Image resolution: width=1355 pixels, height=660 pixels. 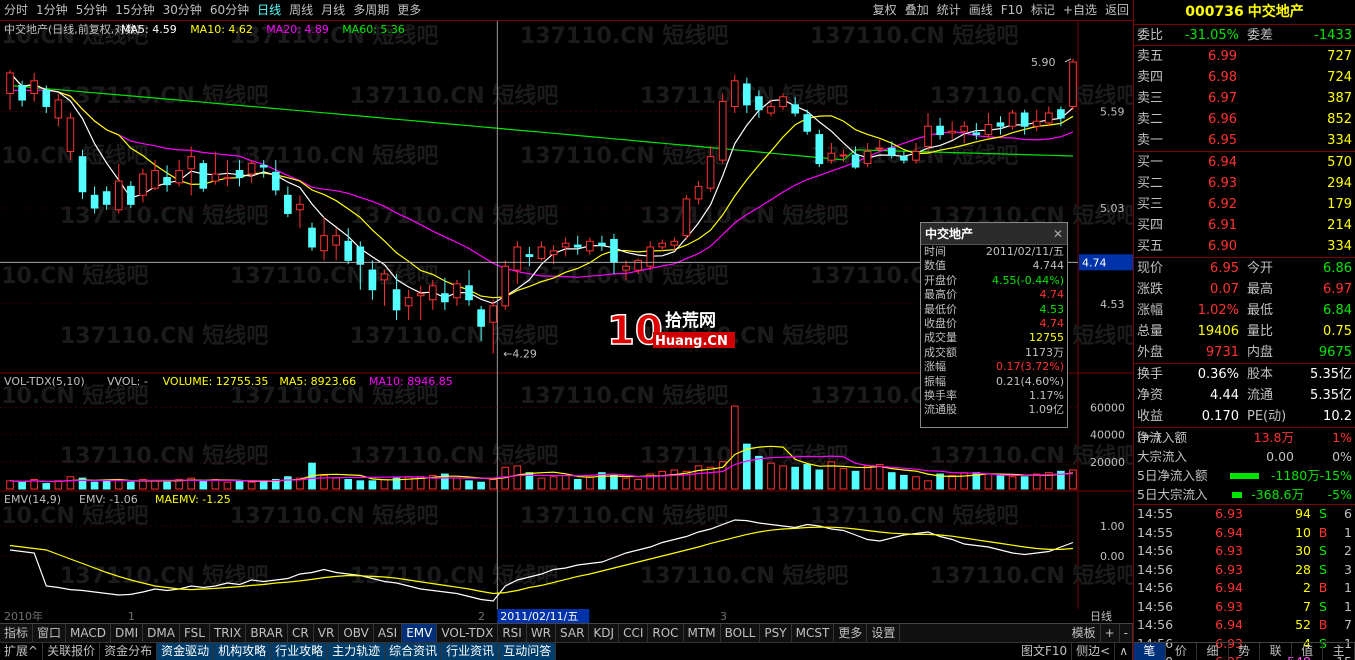 I want to click on indicator-tab-14: RSI, so click(x=512, y=633).